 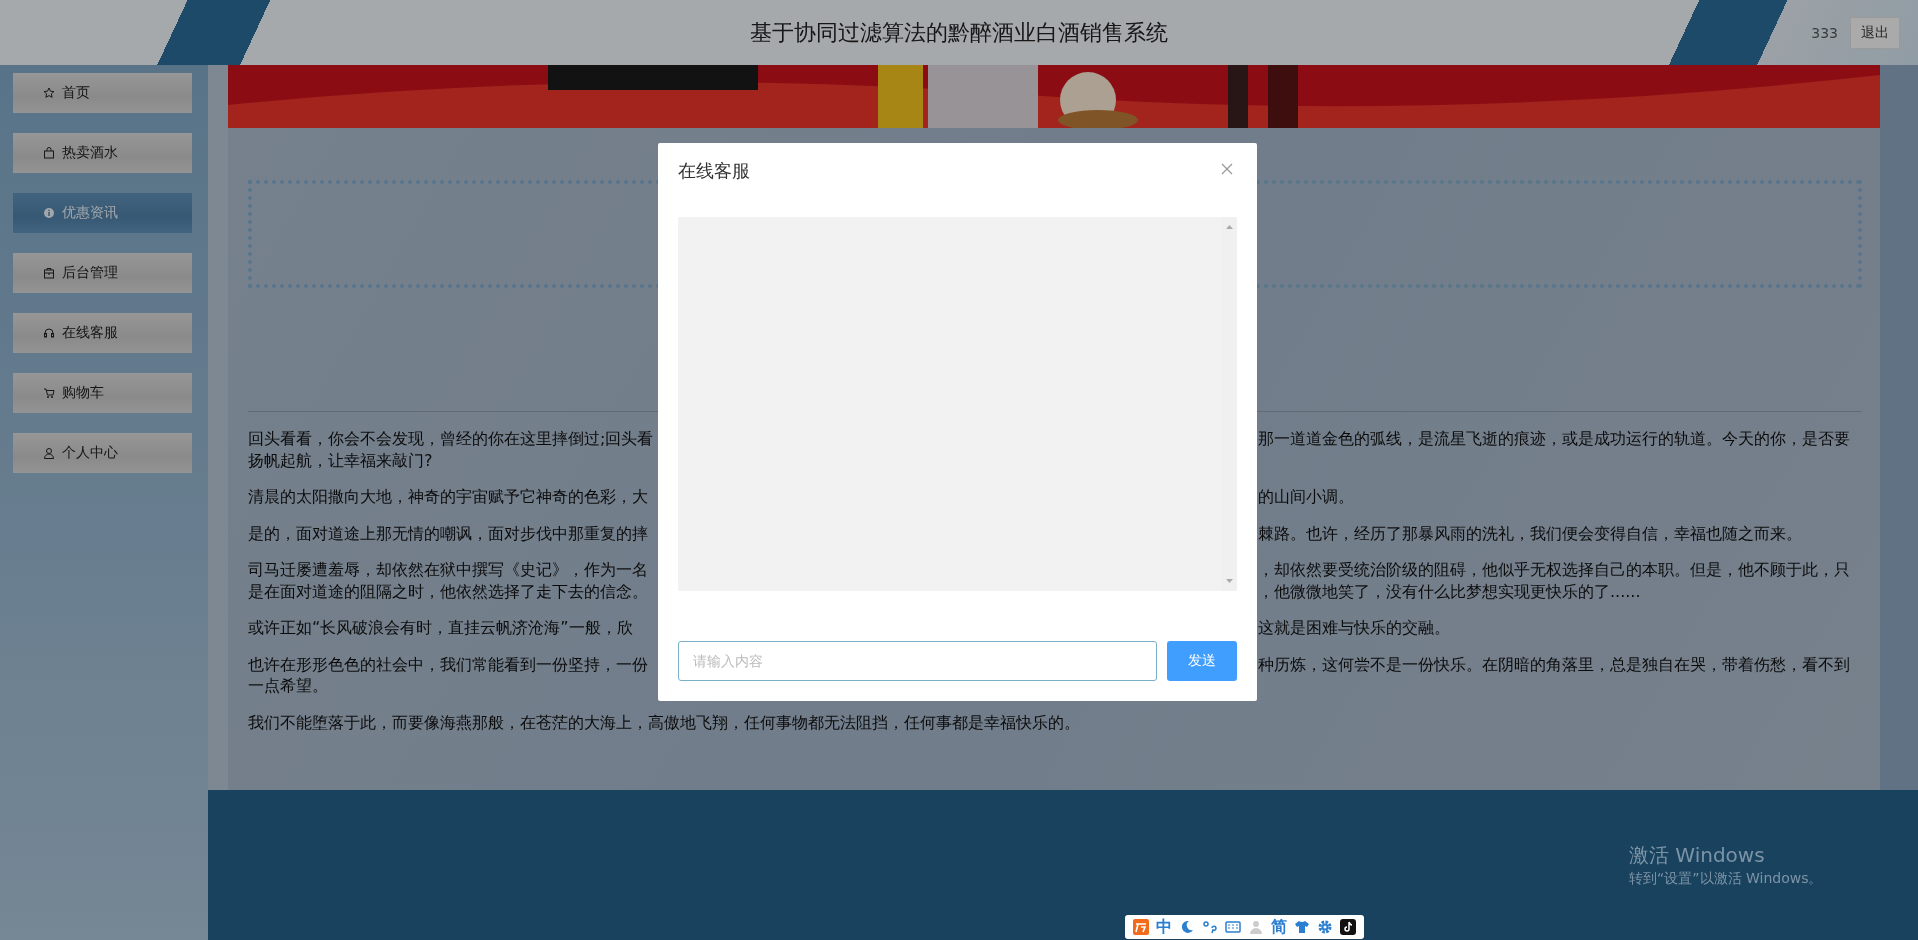 What do you see at coordinates (1229, 227) in the screenshot?
I see `scroll-up-icon` at bounding box center [1229, 227].